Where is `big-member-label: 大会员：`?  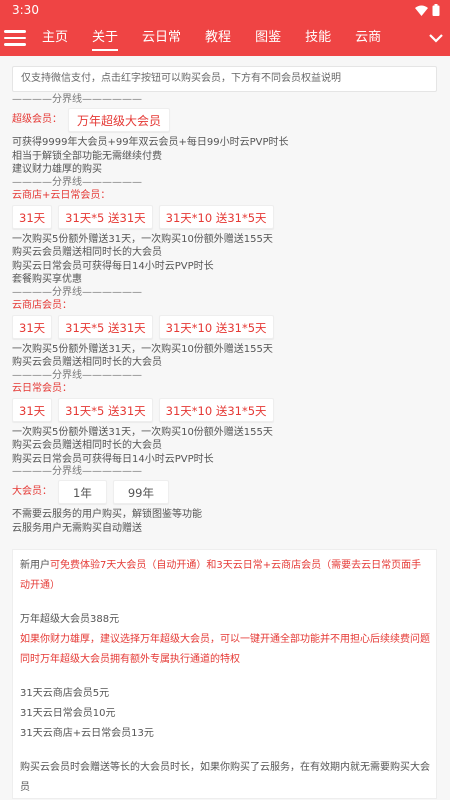 big-member-label: 大会员： is located at coordinates (32, 491).